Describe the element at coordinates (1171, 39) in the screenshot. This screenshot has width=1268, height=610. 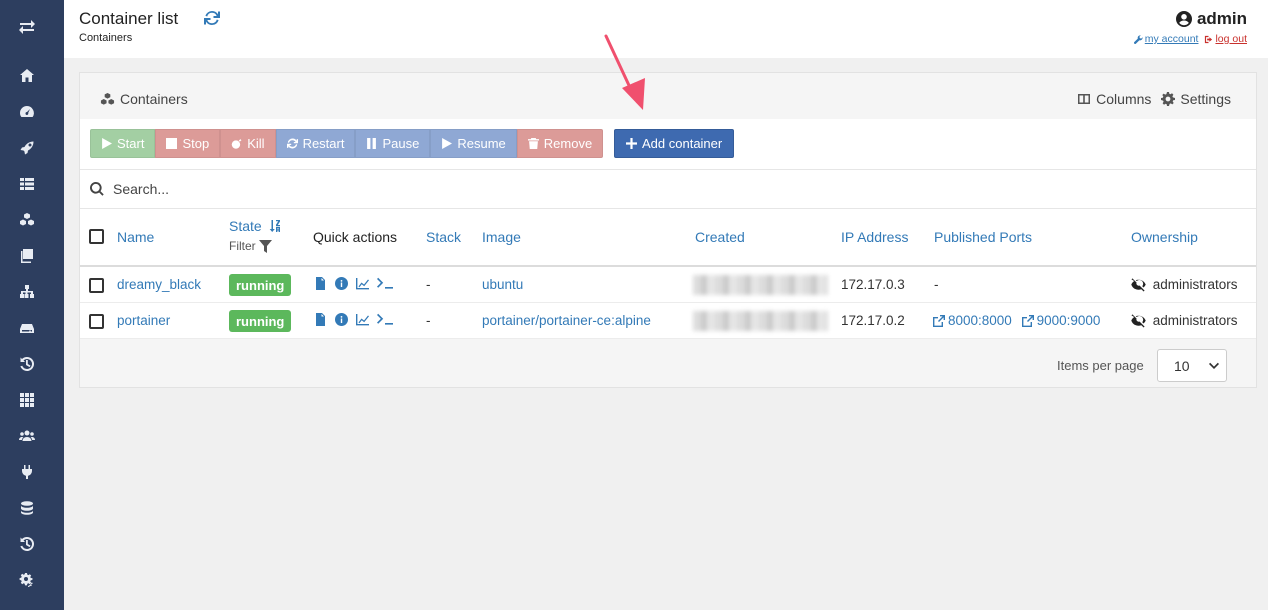
I see `my-account-label: my account` at that location.